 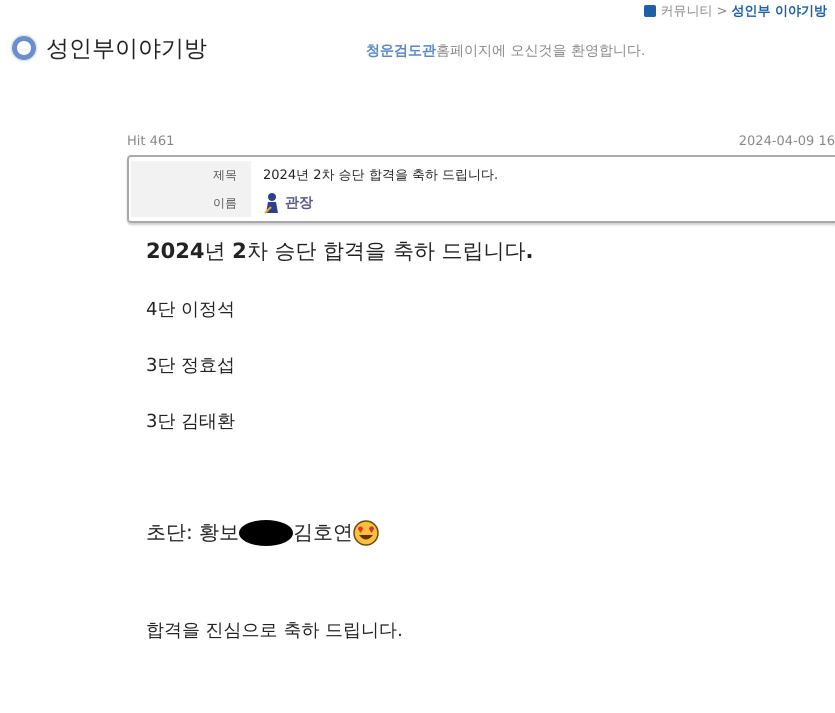 I want to click on post-heading: 2024년 2차 승단 합격을 축하 드립니다., so click(x=340, y=251).